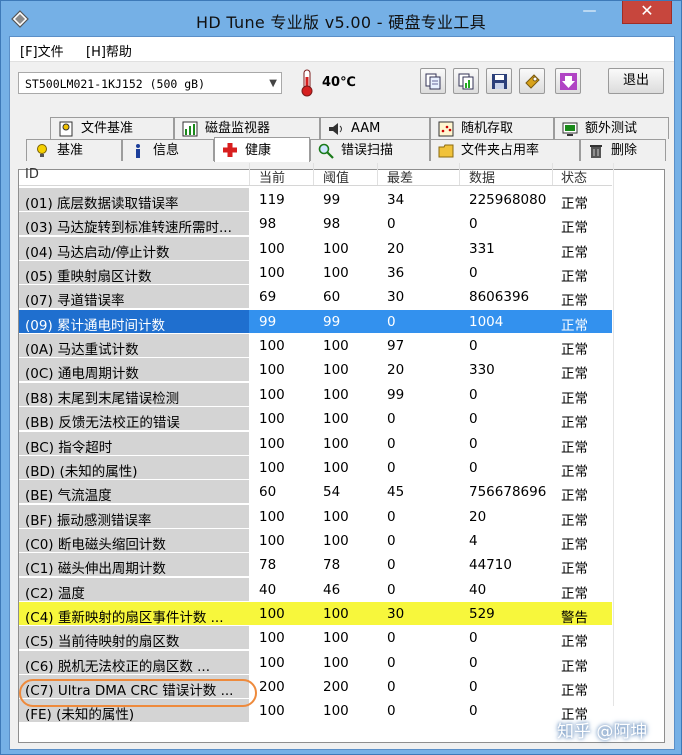  Describe the element at coordinates (568, 81) in the screenshot. I see `download-button` at that location.